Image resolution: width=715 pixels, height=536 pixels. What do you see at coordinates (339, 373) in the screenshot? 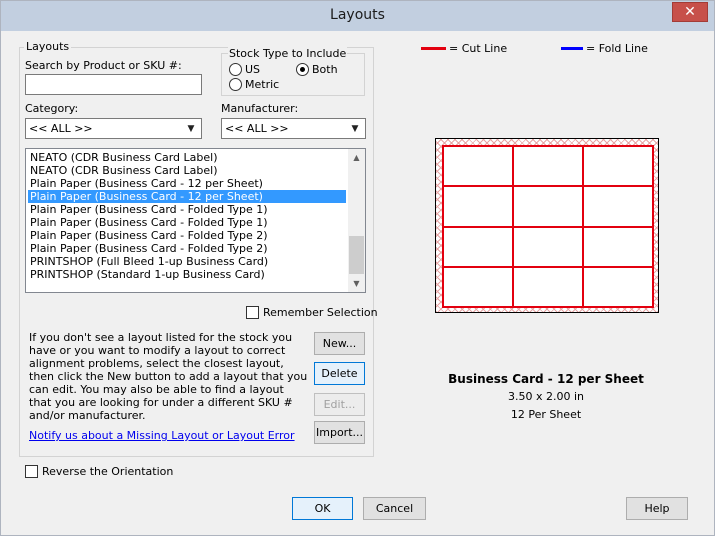
I see `delete-button: Delete` at bounding box center [339, 373].